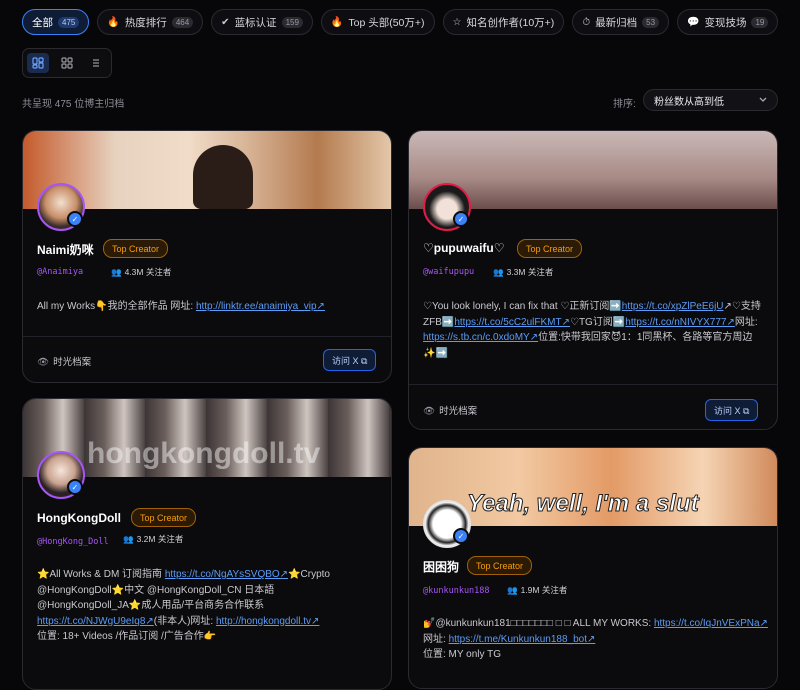 The width and height of the screenshot is (800, 690). I want to click on tab-count: 53, so click(651, 22).